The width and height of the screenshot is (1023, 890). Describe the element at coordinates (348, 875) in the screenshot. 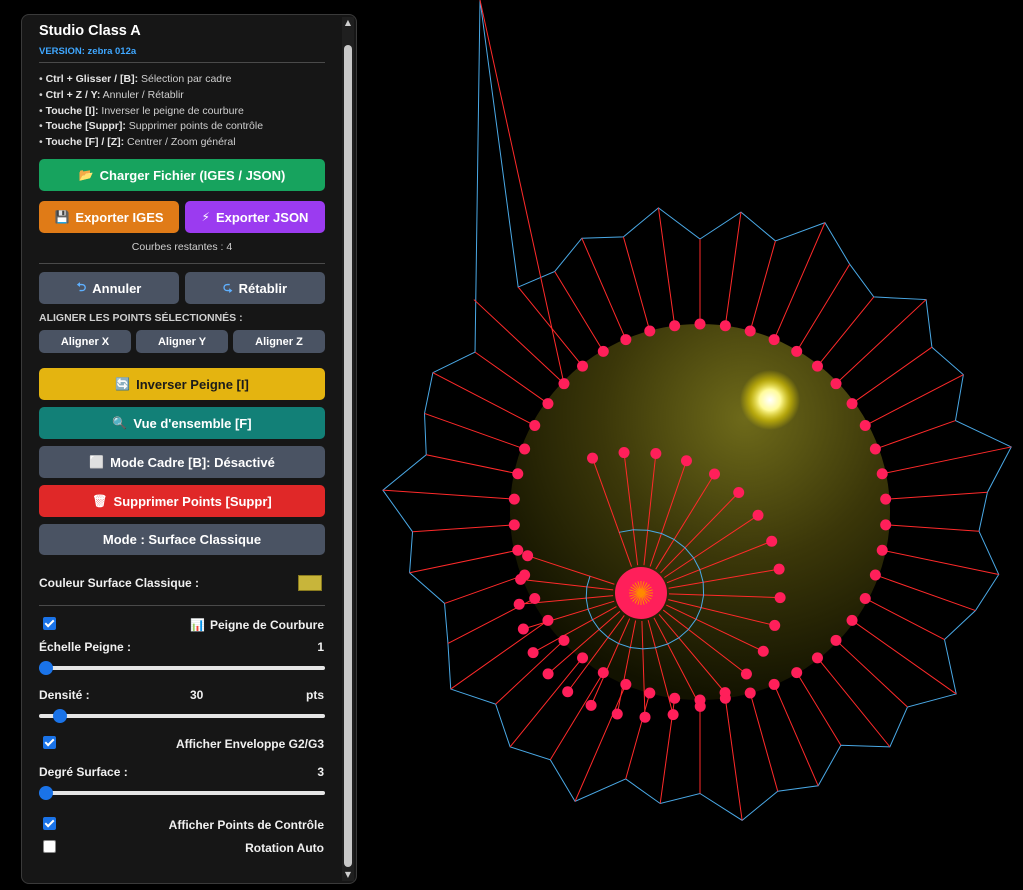

I see `scroll-down-arrow-icon: ▼` at that location.